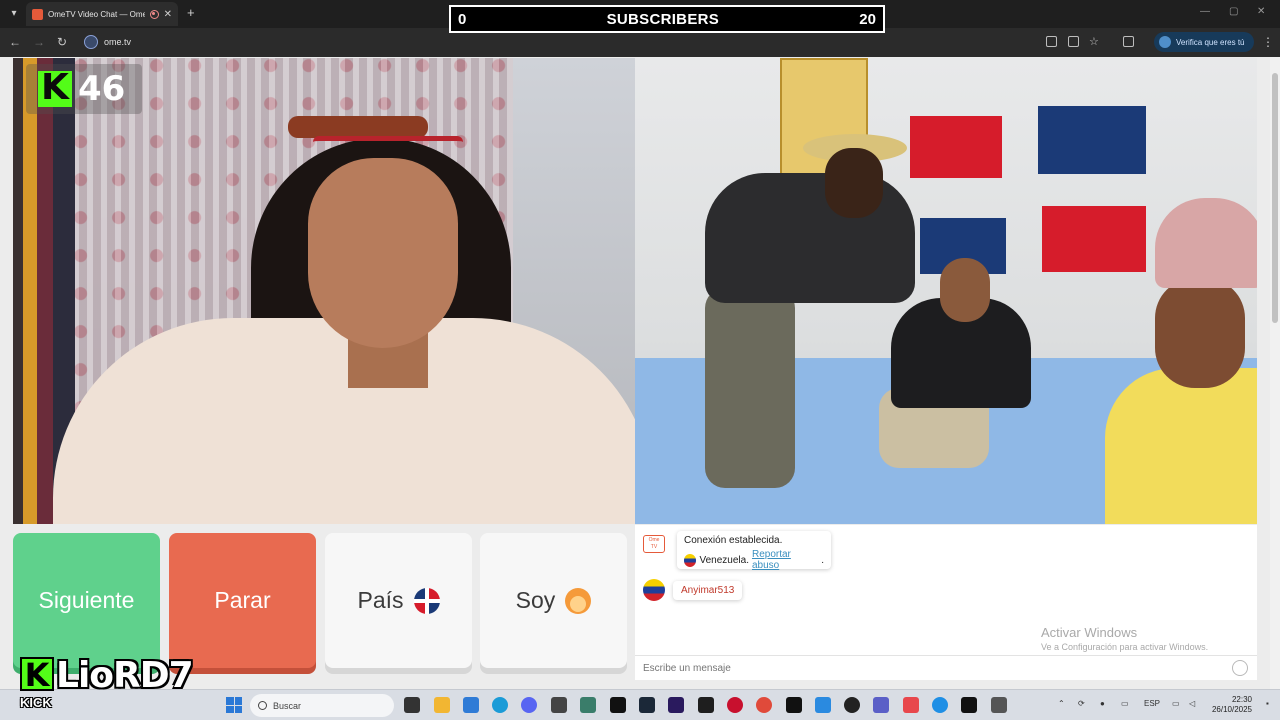 This screenshot has height=720, width=1280. What do you see at coordinates (1205, 11) in the screenshot?
I see `minimize-icon: —` at bounding box center [1205, 11].